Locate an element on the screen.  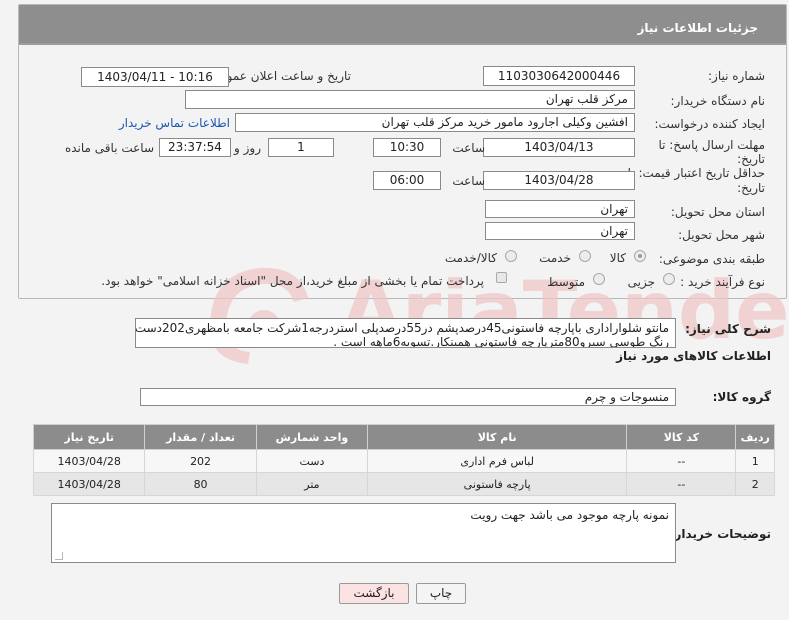
category-radio-goods-service is located at coordinates (511, 256).